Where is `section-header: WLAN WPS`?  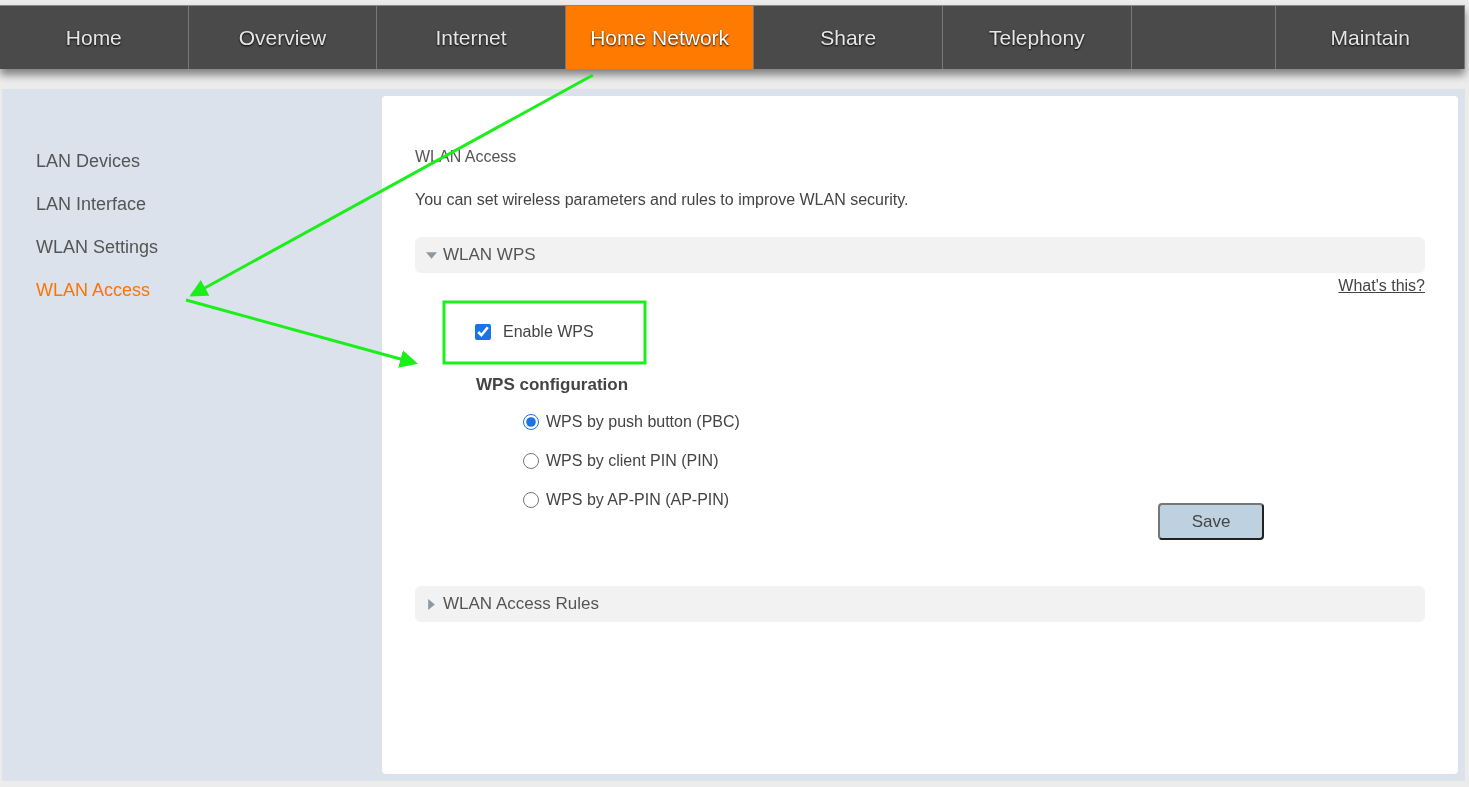 section-header: WLAN WPS is located at coordinates (920, 255).